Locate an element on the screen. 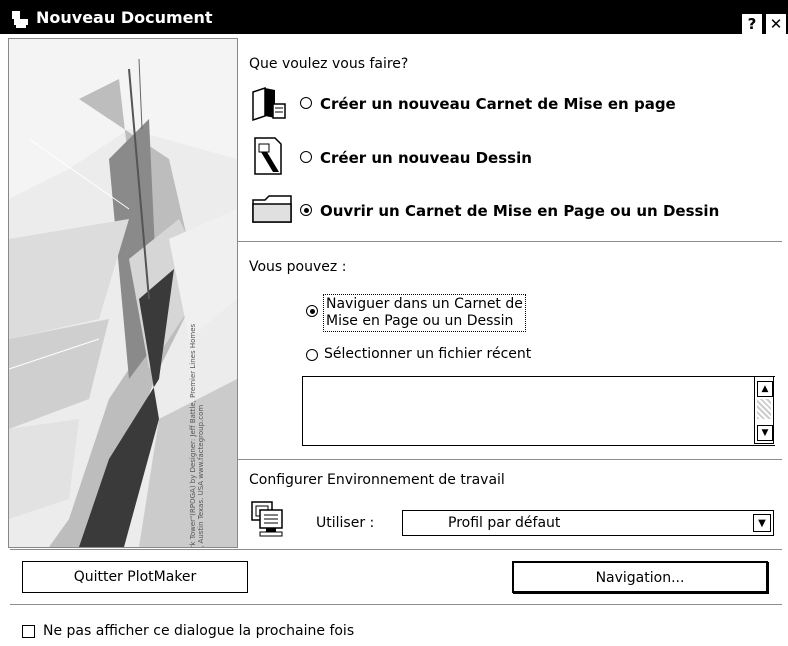 This screenshot has height=646, width=788. app-icon is located at coordinates (20, 19).